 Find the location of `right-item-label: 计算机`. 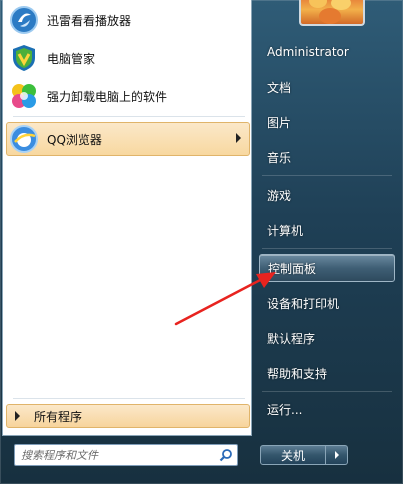

right-item-label: 计算机 is located at coordinates (285, 230).